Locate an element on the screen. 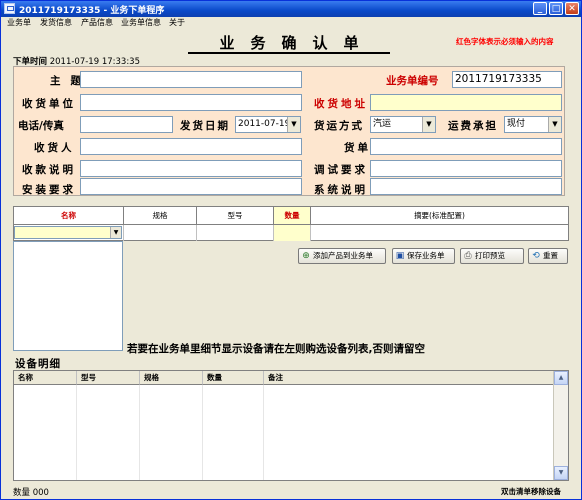 The height and width of the screenshot is (500, 582). equipment-section-title: 设备明细 is located at coordinates (38, 364).